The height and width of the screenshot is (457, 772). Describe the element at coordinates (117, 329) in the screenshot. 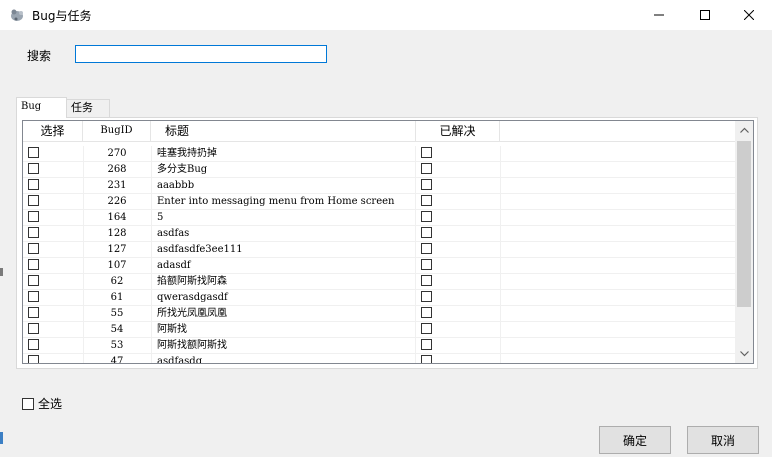

I see `bugid-cell: 54` at that location.